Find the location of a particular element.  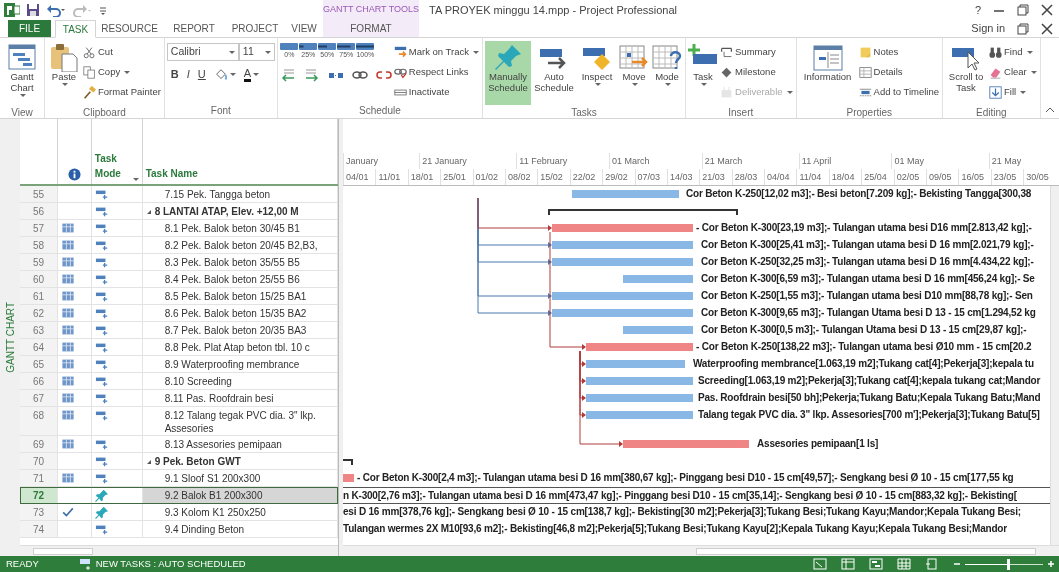

table-row: 61 8.5 Pek. Balok beton 15/25 BA1 is located at coordinates (179, 296).